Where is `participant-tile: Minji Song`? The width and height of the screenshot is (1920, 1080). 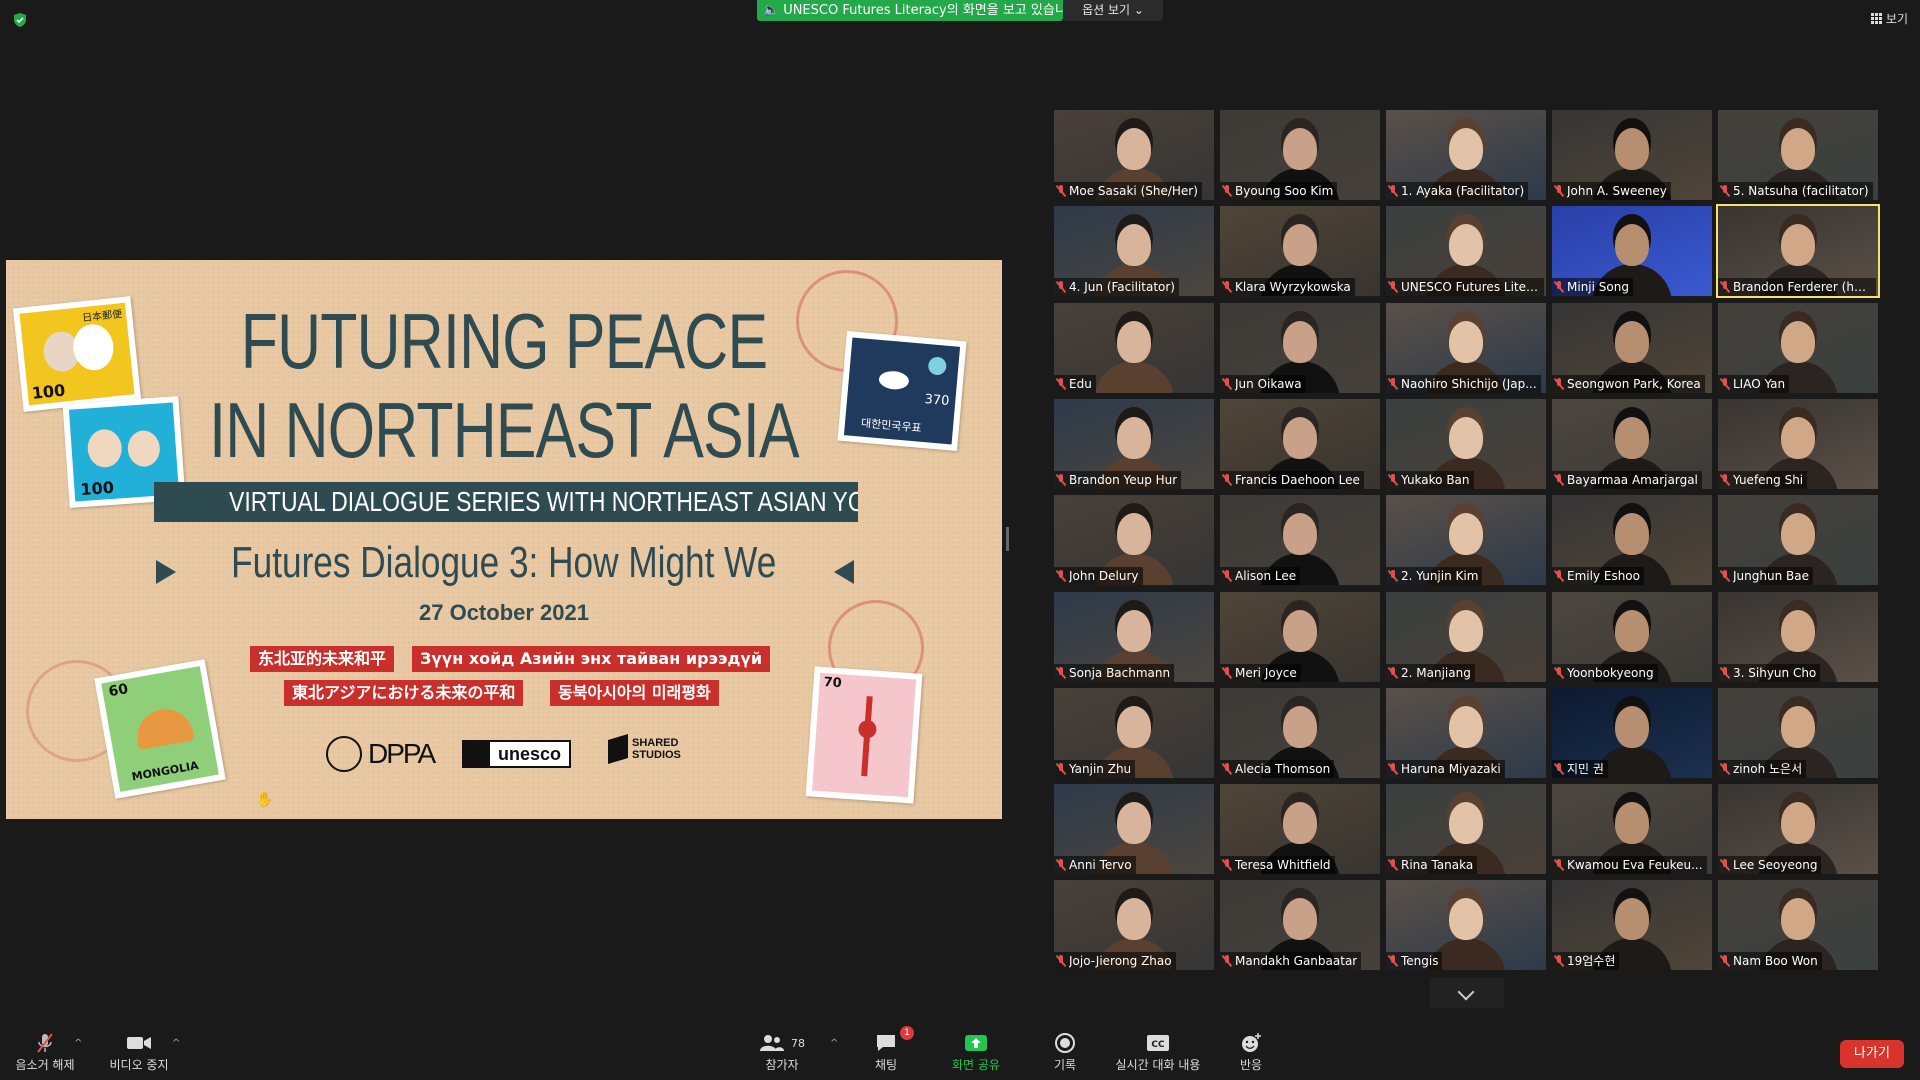 participant-tile: Minji Song is located at coordinates (1632, 251).